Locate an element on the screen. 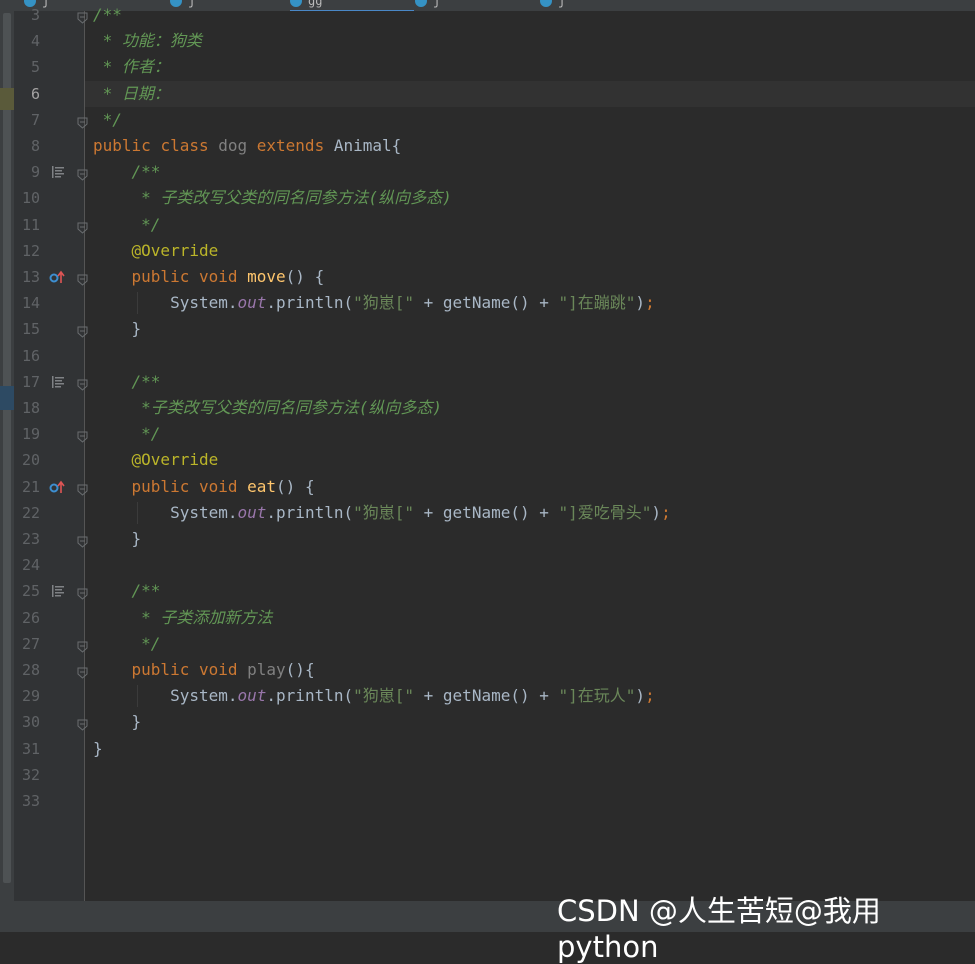 Image resolution: width=975 pixels, height=964 pixels. line-number: 25 is located at coordinates (27, 591).